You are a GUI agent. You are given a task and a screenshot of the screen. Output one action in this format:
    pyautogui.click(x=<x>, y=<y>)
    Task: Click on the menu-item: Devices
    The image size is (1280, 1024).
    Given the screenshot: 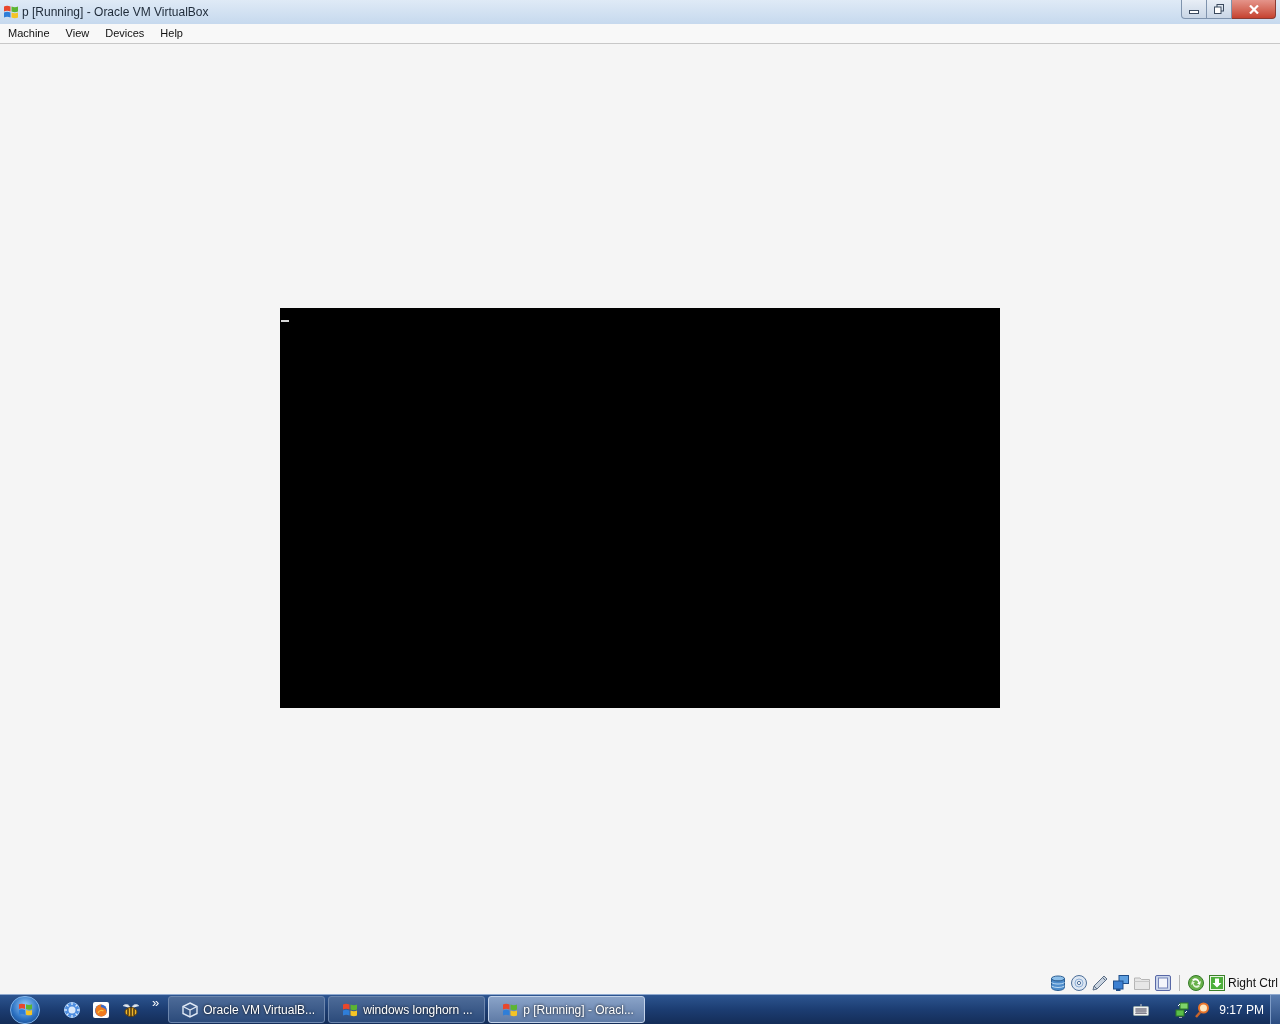 What is the action you would take?
    pyautogui.click(x=125, y=33)
    